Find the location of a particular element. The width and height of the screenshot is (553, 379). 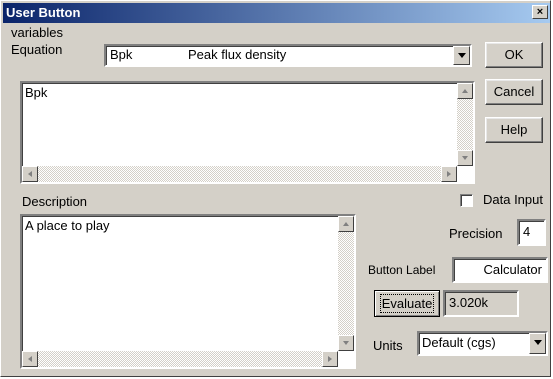

evaluate-label: Evaluate is located at coordinates (407, 303).